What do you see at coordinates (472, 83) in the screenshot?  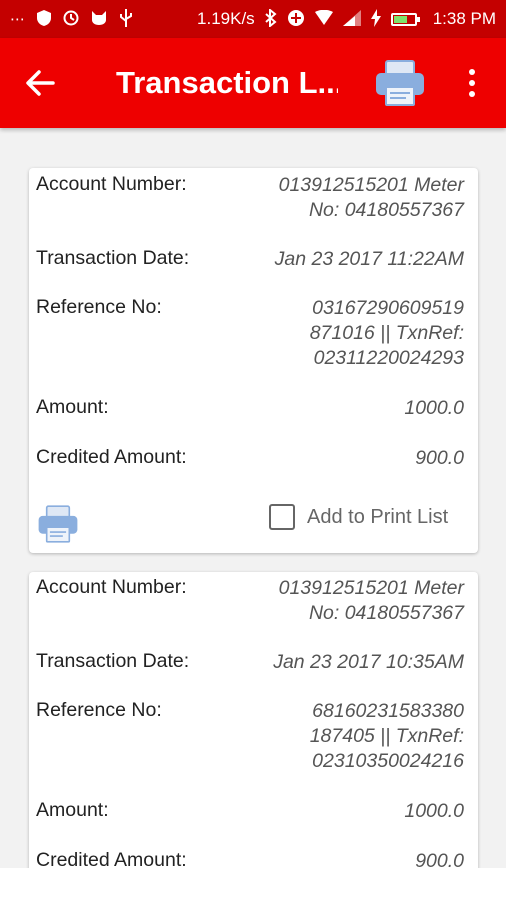 I see `overflow-menu-button` at bounding box center [472, 83].